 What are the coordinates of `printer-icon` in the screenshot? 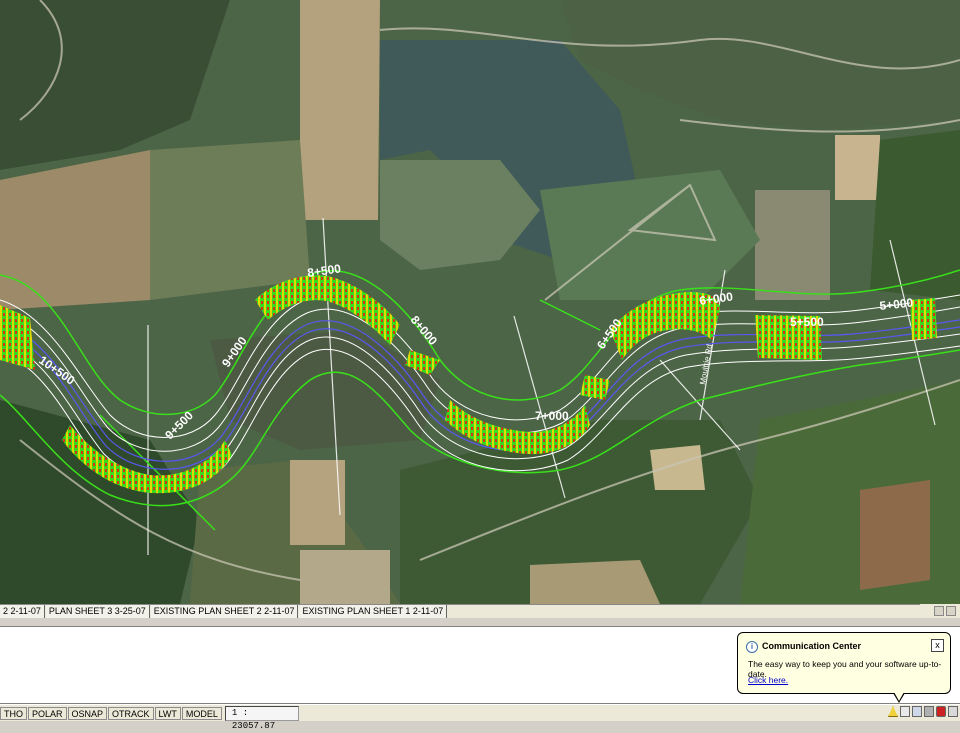 It's located at (929, 711).